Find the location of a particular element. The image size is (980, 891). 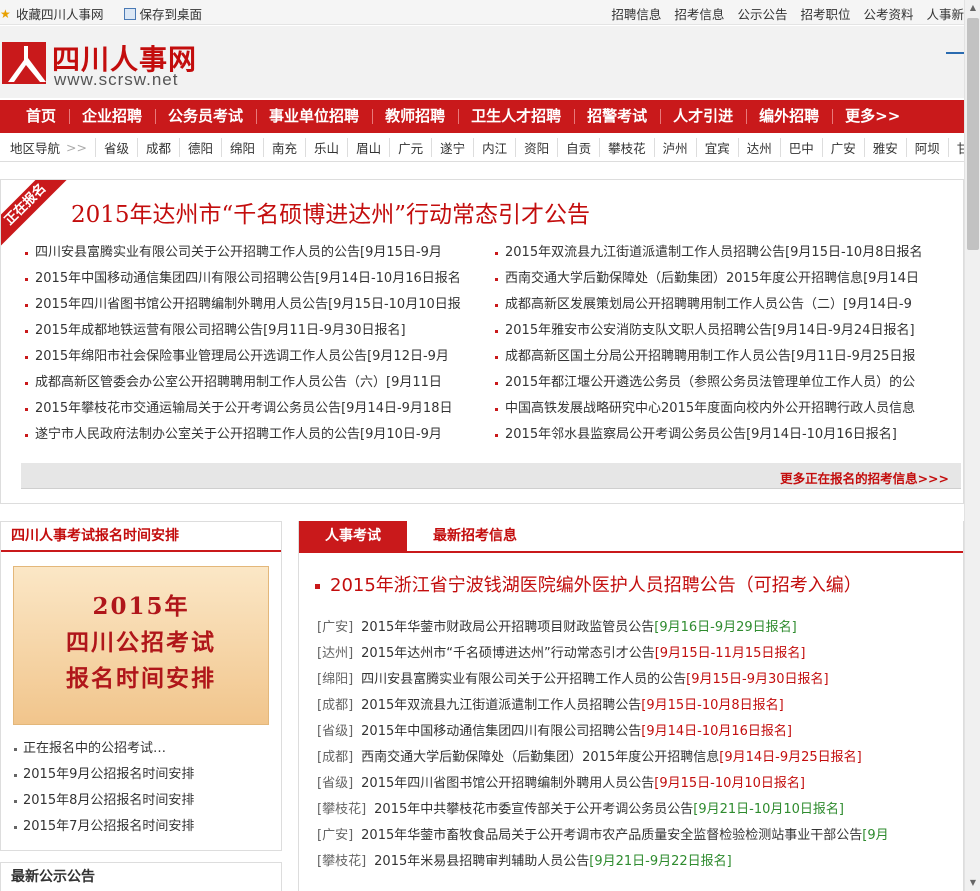

top-link-materials: 公考资料 is located at coordinates (888, 13).